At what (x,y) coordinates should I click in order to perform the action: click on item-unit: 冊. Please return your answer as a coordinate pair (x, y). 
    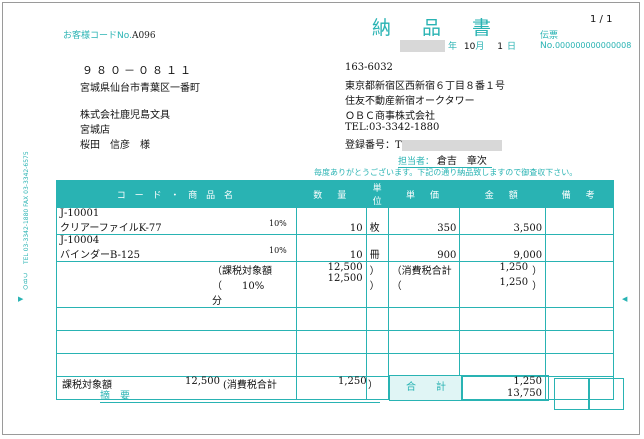
    Looking at the image, I should click on (377, 248).